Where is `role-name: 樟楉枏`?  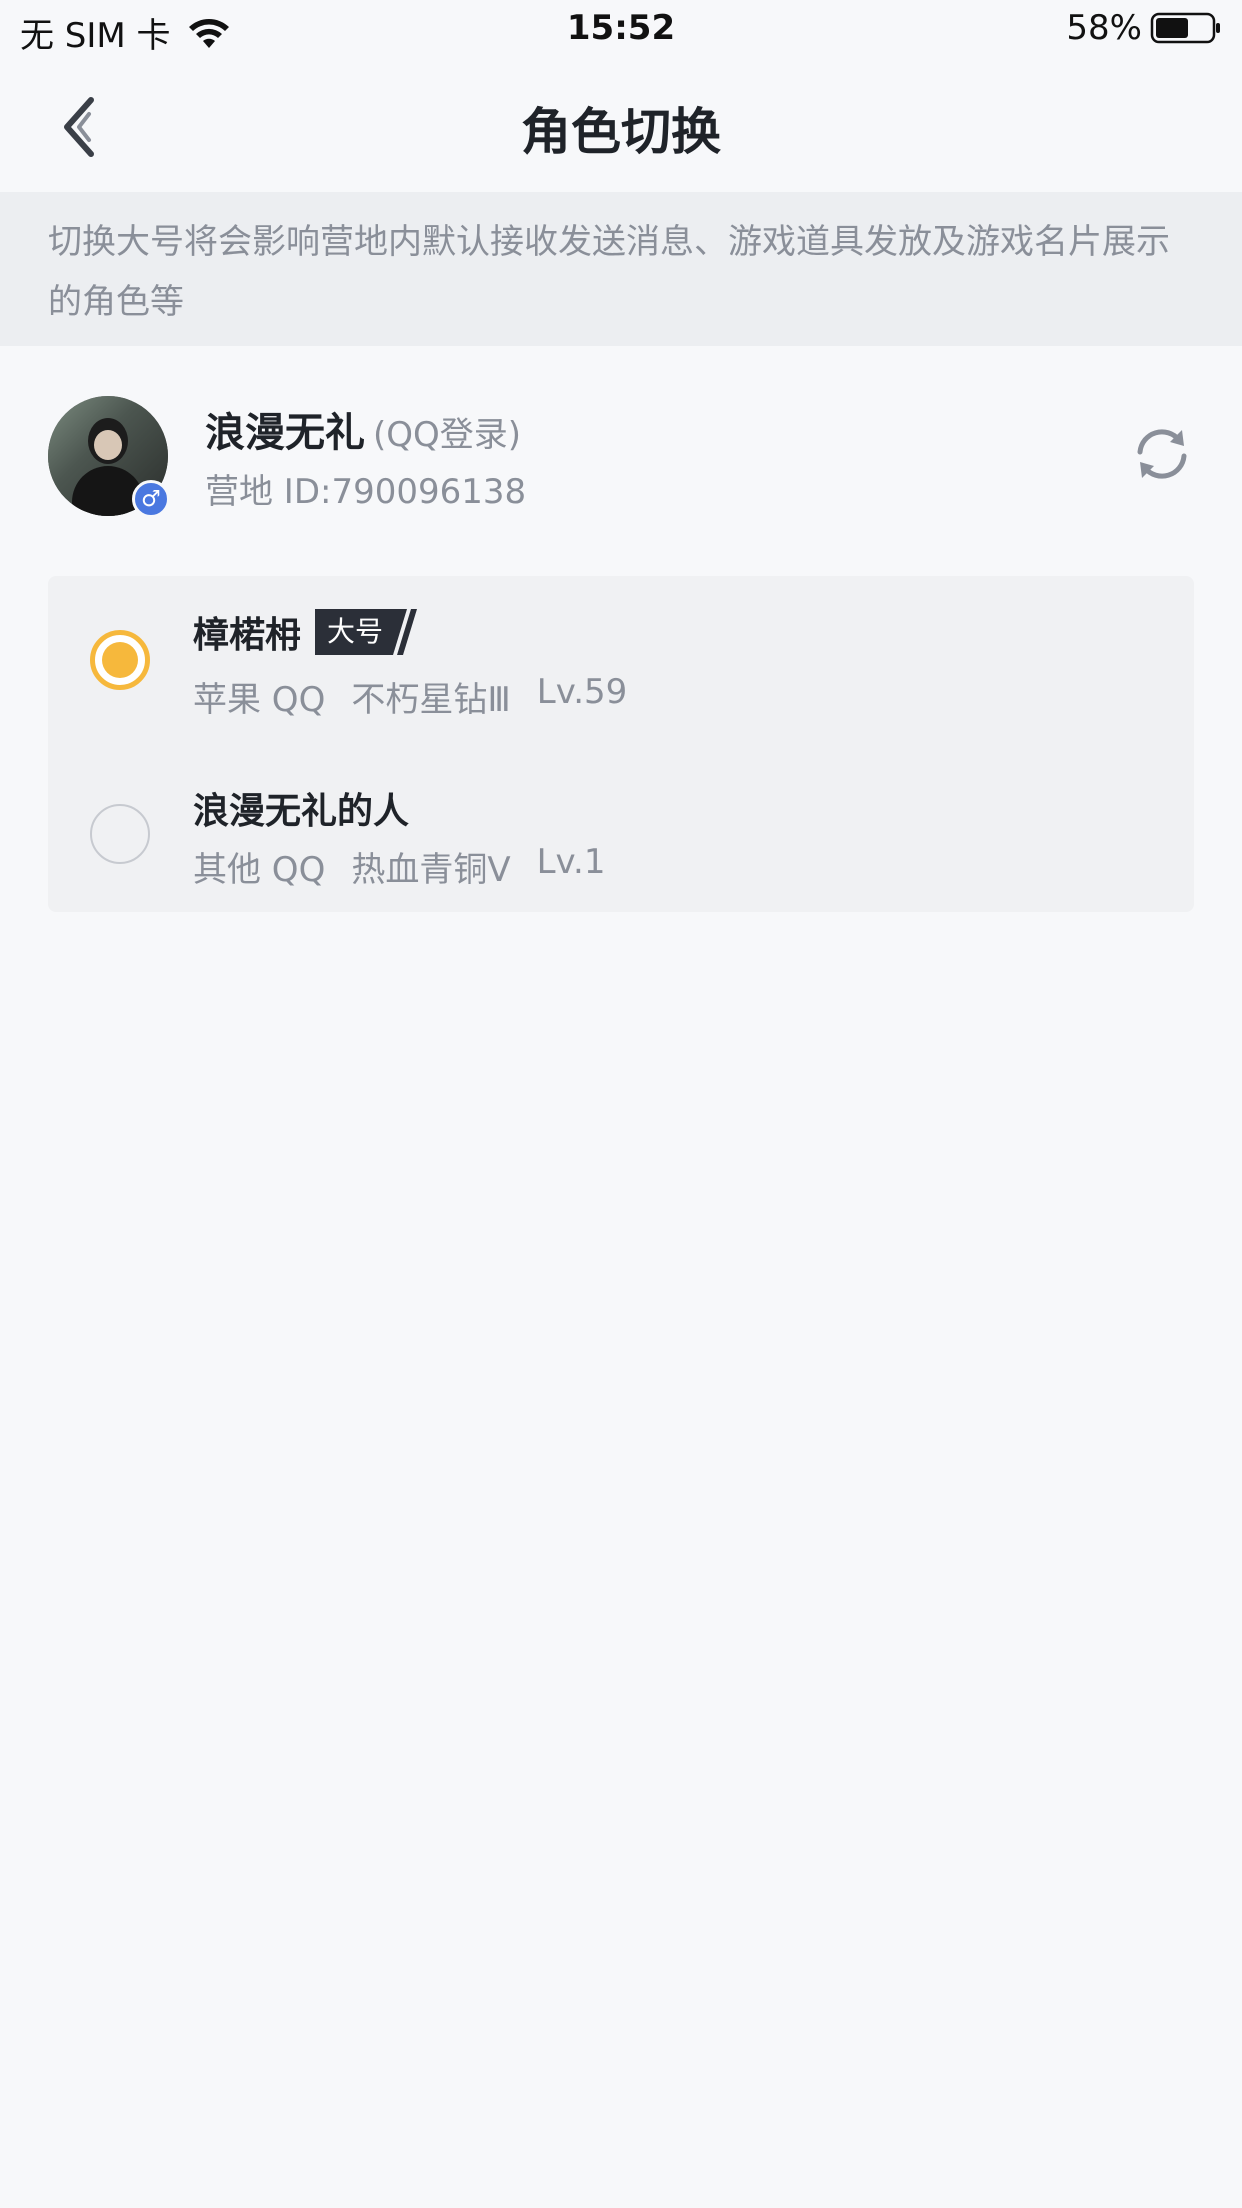
role-name: 樟楉枏 is located at coordinates (247, 635).